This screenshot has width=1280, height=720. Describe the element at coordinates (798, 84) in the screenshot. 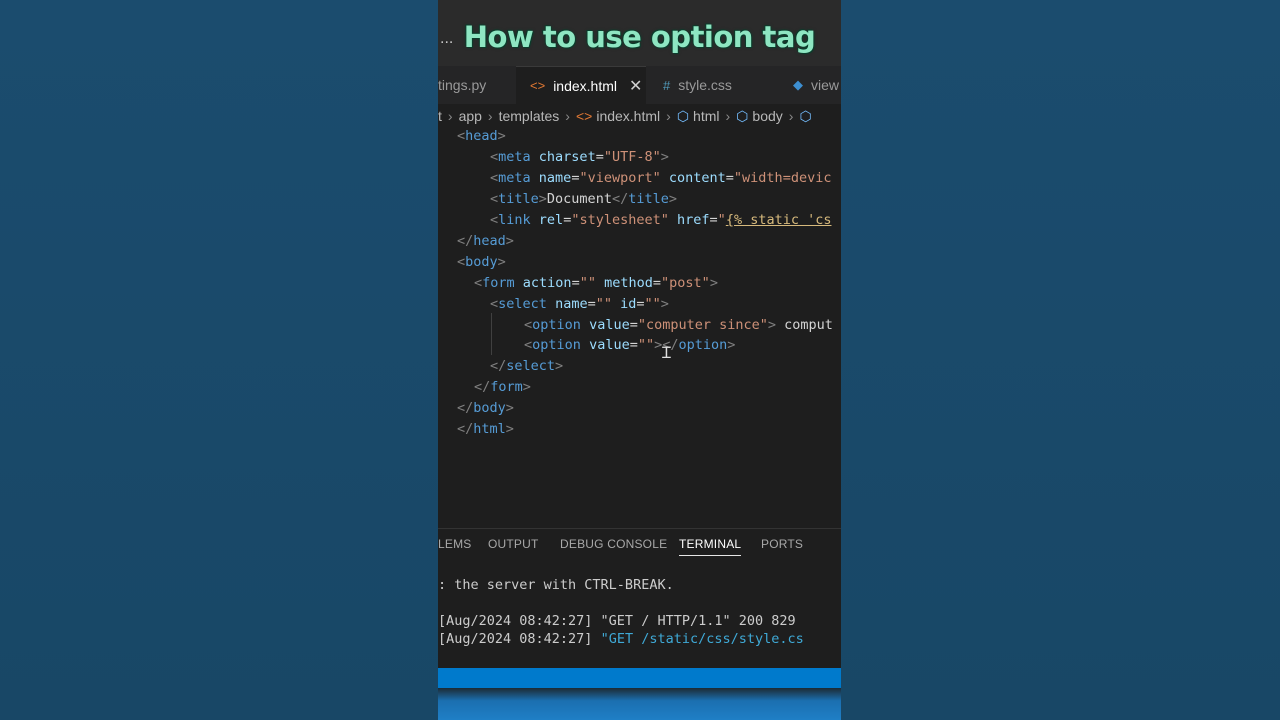

I see `python-file-icon: ◆` at that location.